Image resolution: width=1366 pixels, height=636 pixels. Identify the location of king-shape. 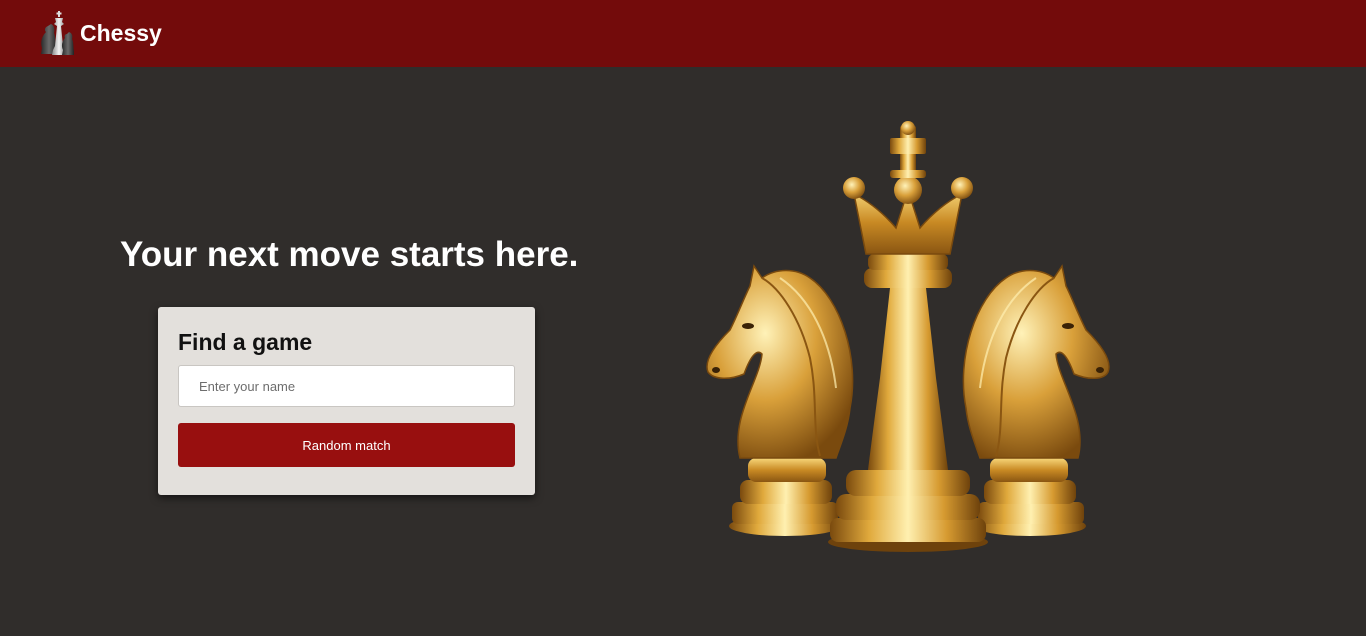
(908, 336).